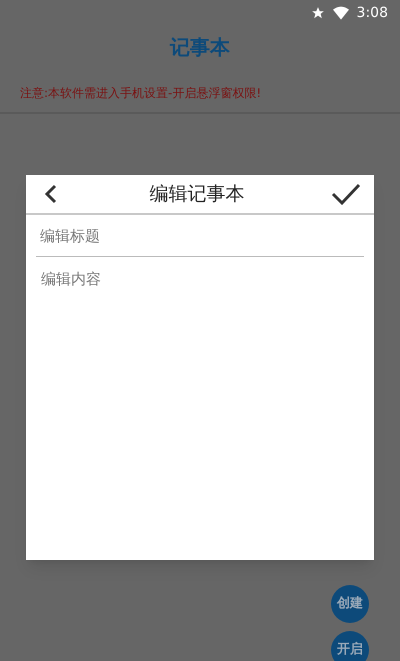 This screenshot has width=400, height=661. What do you see at coordinates (340, 13) in the screenshot?
I see `wifi-icon` at bounding box center [340, 13].